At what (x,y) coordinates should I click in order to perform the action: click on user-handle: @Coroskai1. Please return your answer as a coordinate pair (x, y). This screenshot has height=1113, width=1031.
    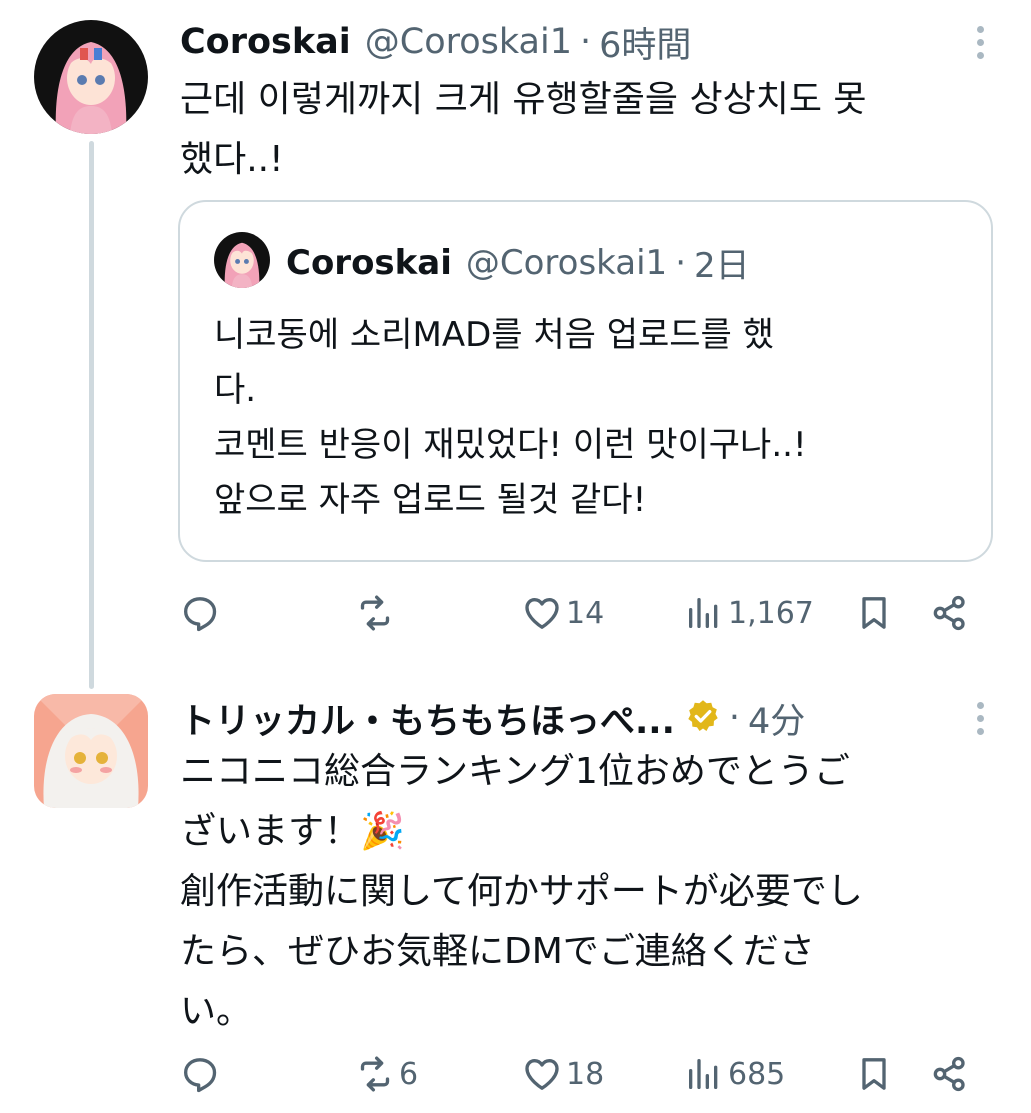
    Looking at the image, I should click on (468, 42).